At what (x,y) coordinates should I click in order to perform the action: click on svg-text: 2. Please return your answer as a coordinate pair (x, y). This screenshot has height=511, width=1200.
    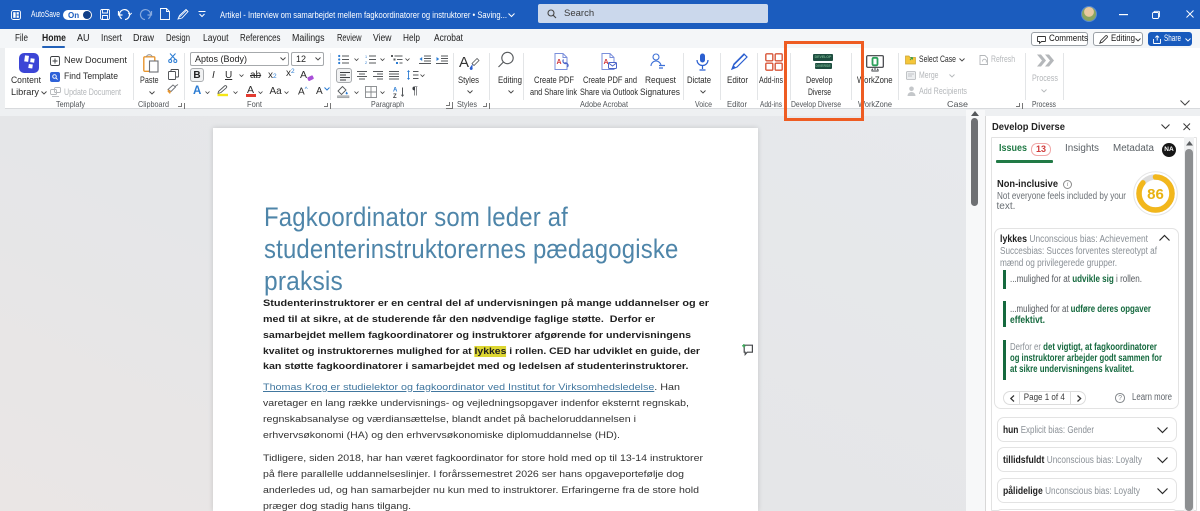
    Looking at the image, I should click on (366, 63).